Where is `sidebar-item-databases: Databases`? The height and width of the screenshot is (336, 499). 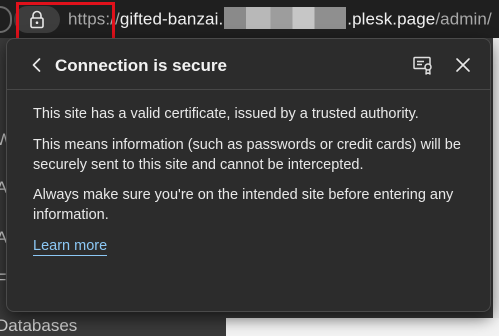 sidebar-item-databases: Databases is located at coordinates (38, 326).